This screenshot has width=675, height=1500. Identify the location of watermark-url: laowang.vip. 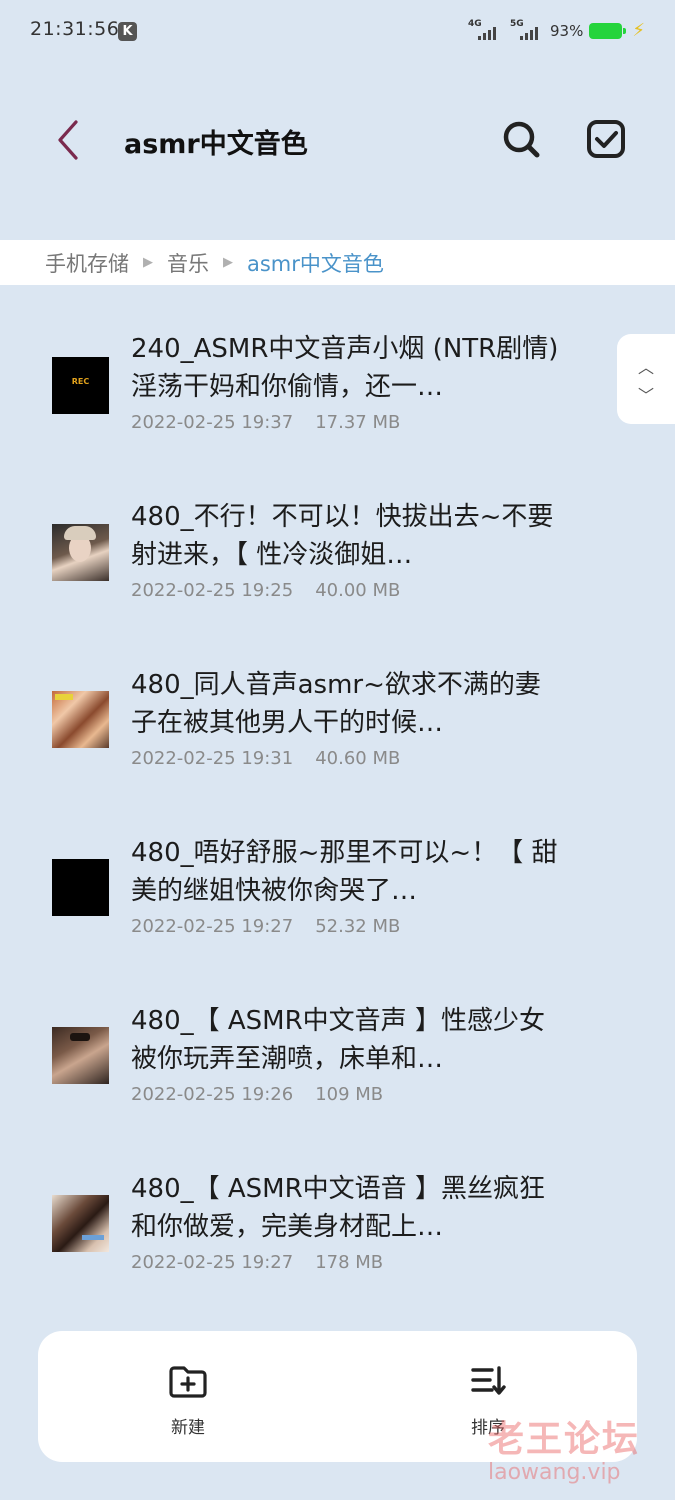
(554, 1472).